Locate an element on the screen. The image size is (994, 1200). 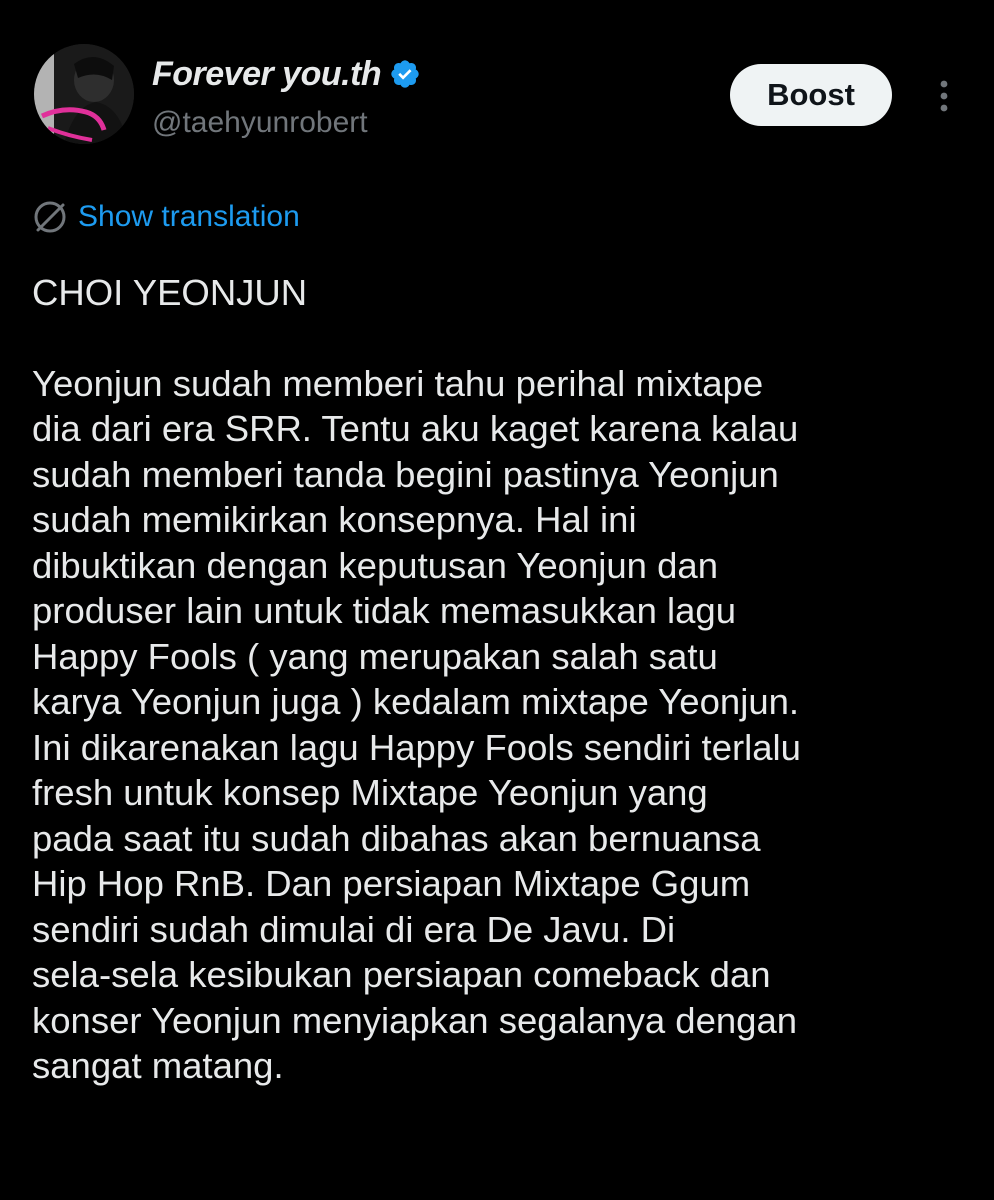
display-name-row: Forever you.th is located at coordinates (286, 74).